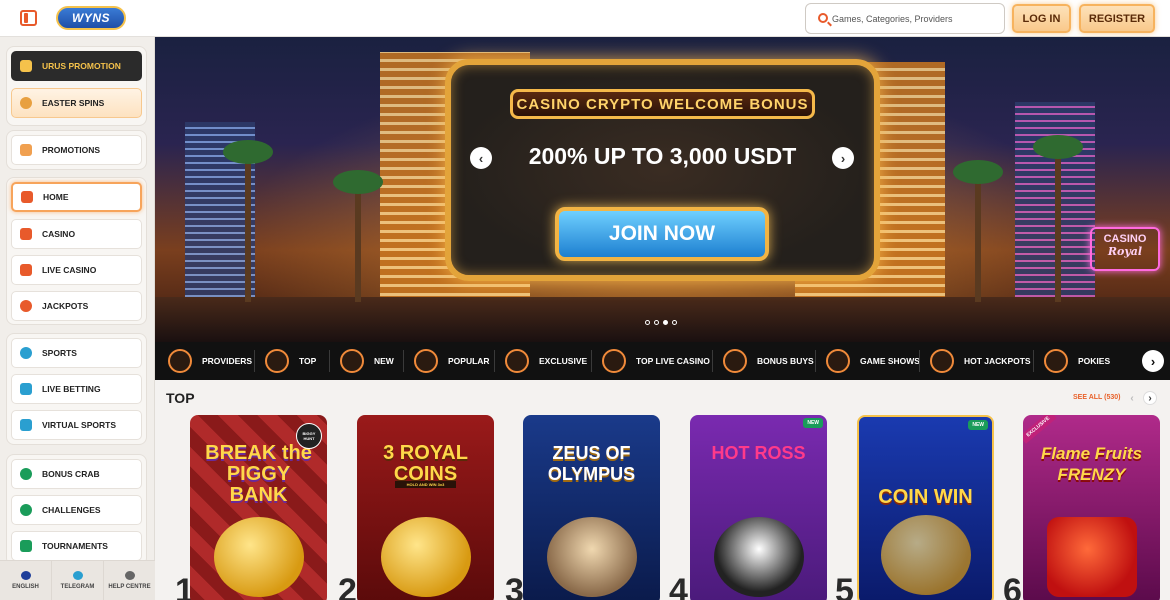  Describe the element at coordinates (758, 507) in the screenshot. I see `game-card-hot-ross: NEW HOT ROSS` at that location.